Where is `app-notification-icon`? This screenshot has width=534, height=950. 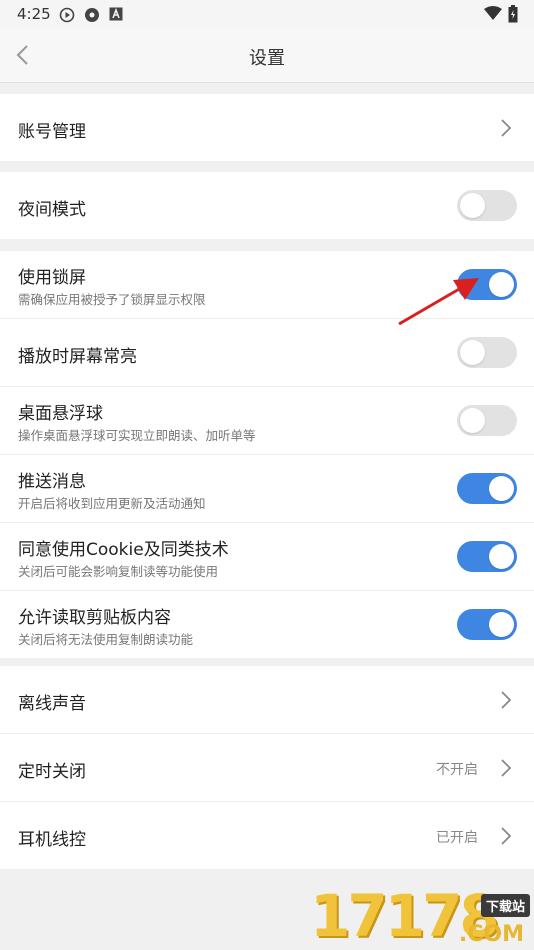
app-notification-icon is located at coordinates (92, 15).